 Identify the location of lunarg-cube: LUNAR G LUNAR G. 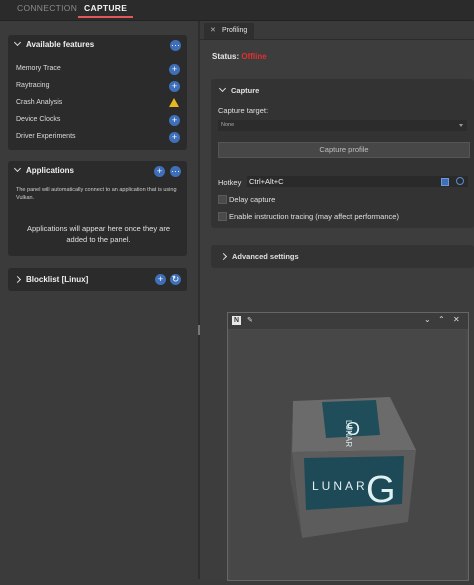
(353, 467).